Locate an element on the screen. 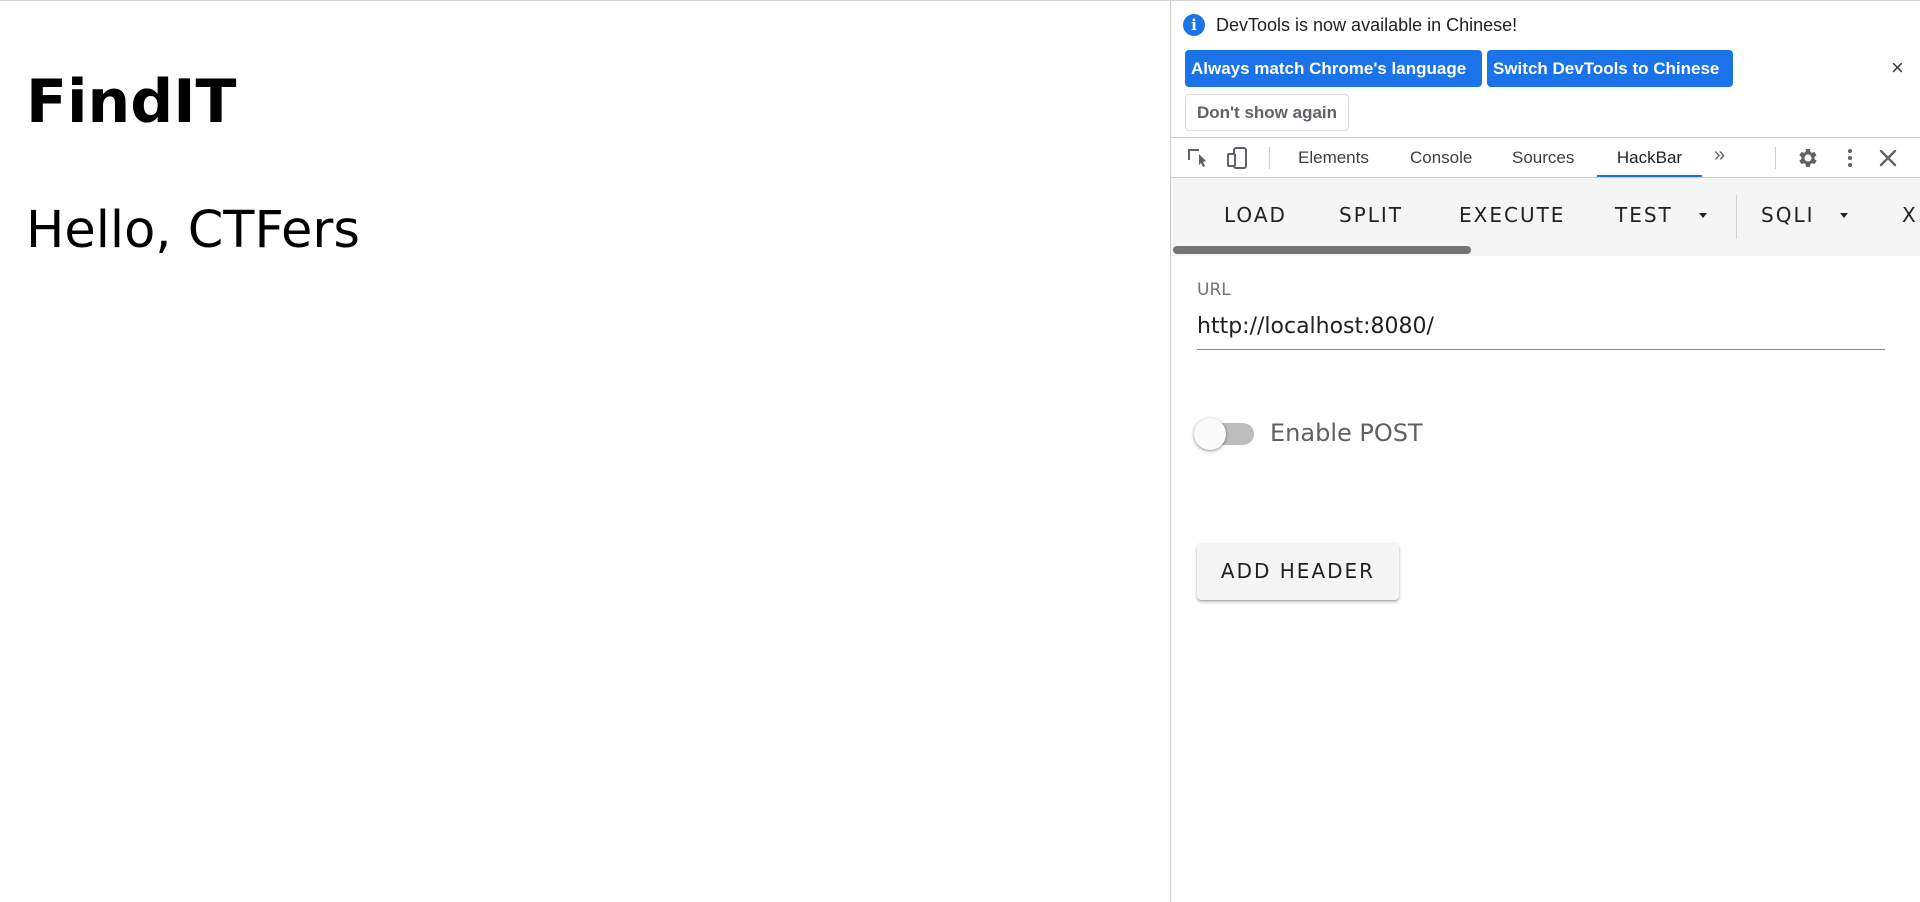  inspect-element-icon is located at coordinates (1197, 158).